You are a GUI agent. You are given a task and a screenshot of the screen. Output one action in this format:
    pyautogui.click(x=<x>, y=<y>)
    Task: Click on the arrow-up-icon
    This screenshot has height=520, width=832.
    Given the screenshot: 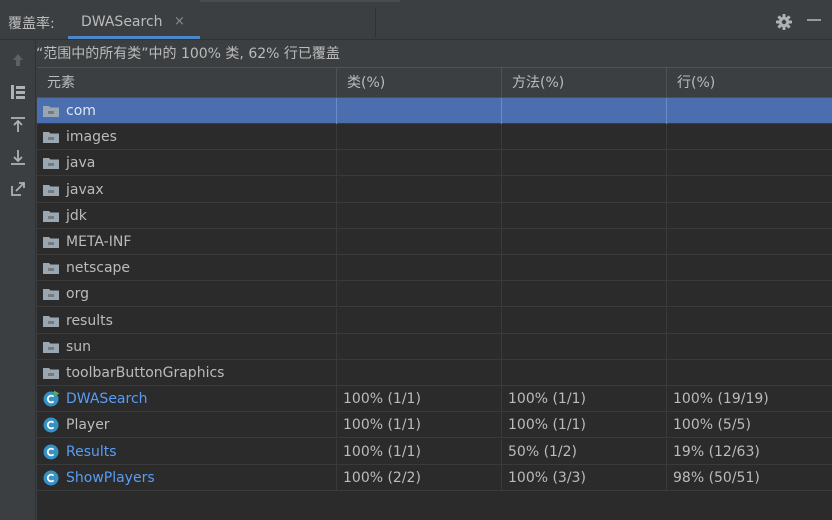 What is the action you would take?
    pyautogui.click(x=18, y=60)
    